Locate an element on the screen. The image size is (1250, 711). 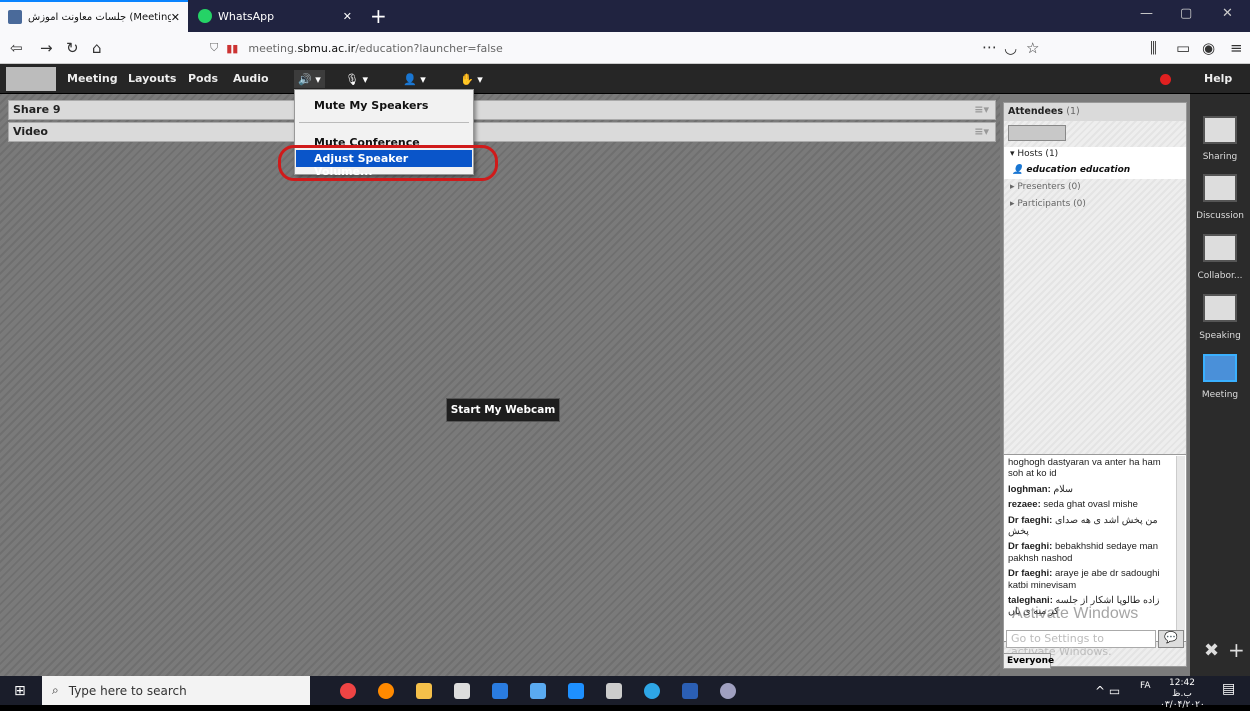
shield-icon: ⛉ is located at coordinates (214, 47).